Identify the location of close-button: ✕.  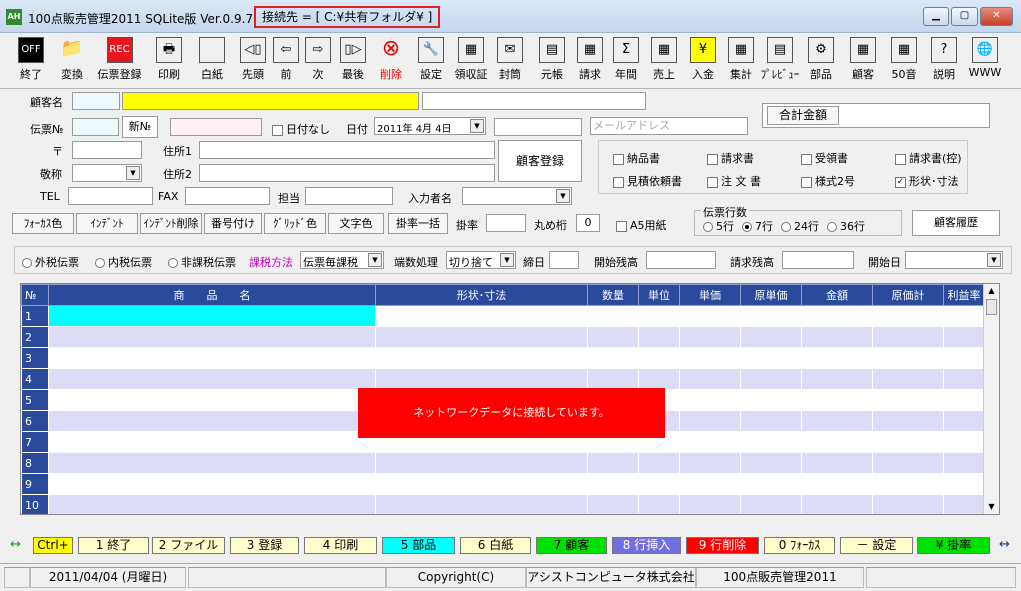
(996, 16).